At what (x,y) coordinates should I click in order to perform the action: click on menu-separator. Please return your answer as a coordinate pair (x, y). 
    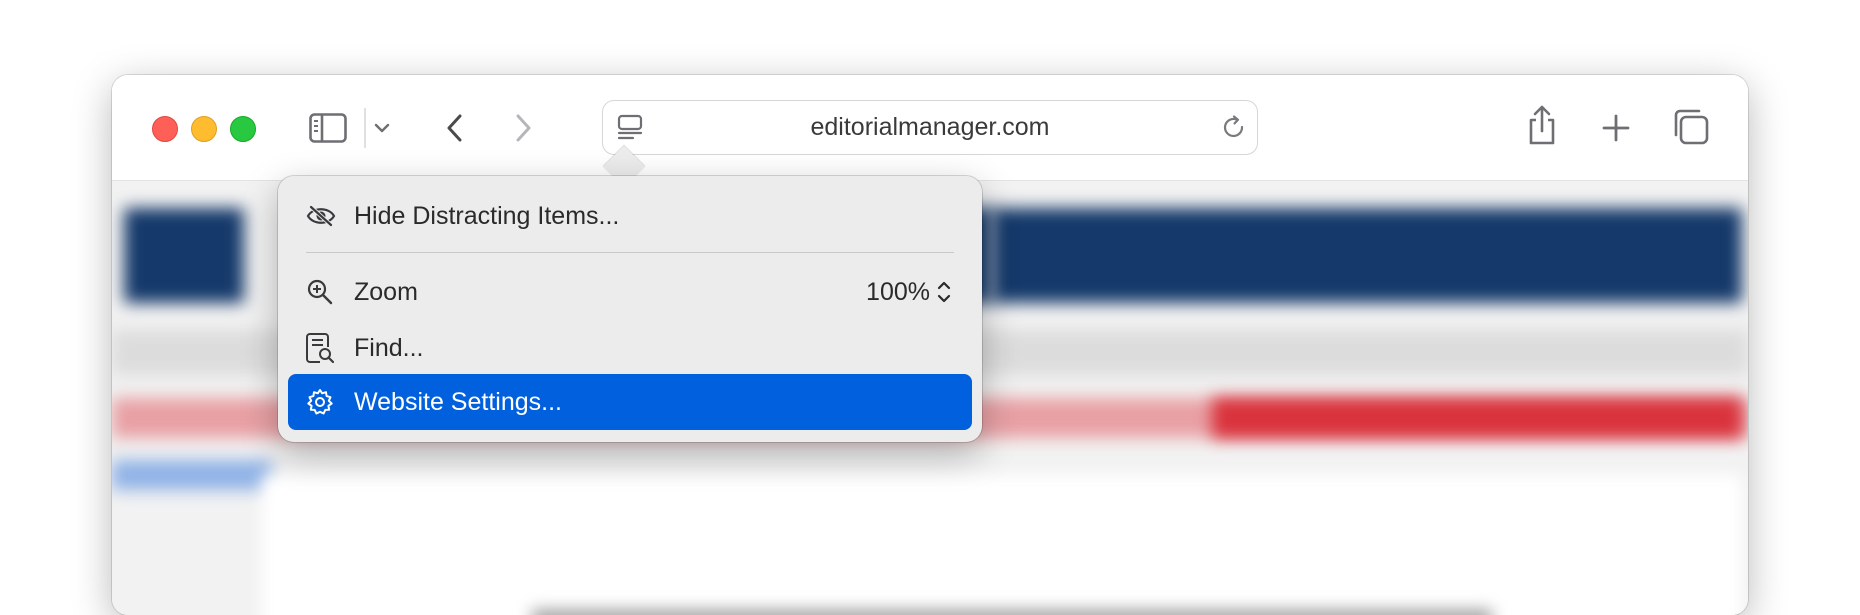
    Looking at the image, I should click on (630, 252).